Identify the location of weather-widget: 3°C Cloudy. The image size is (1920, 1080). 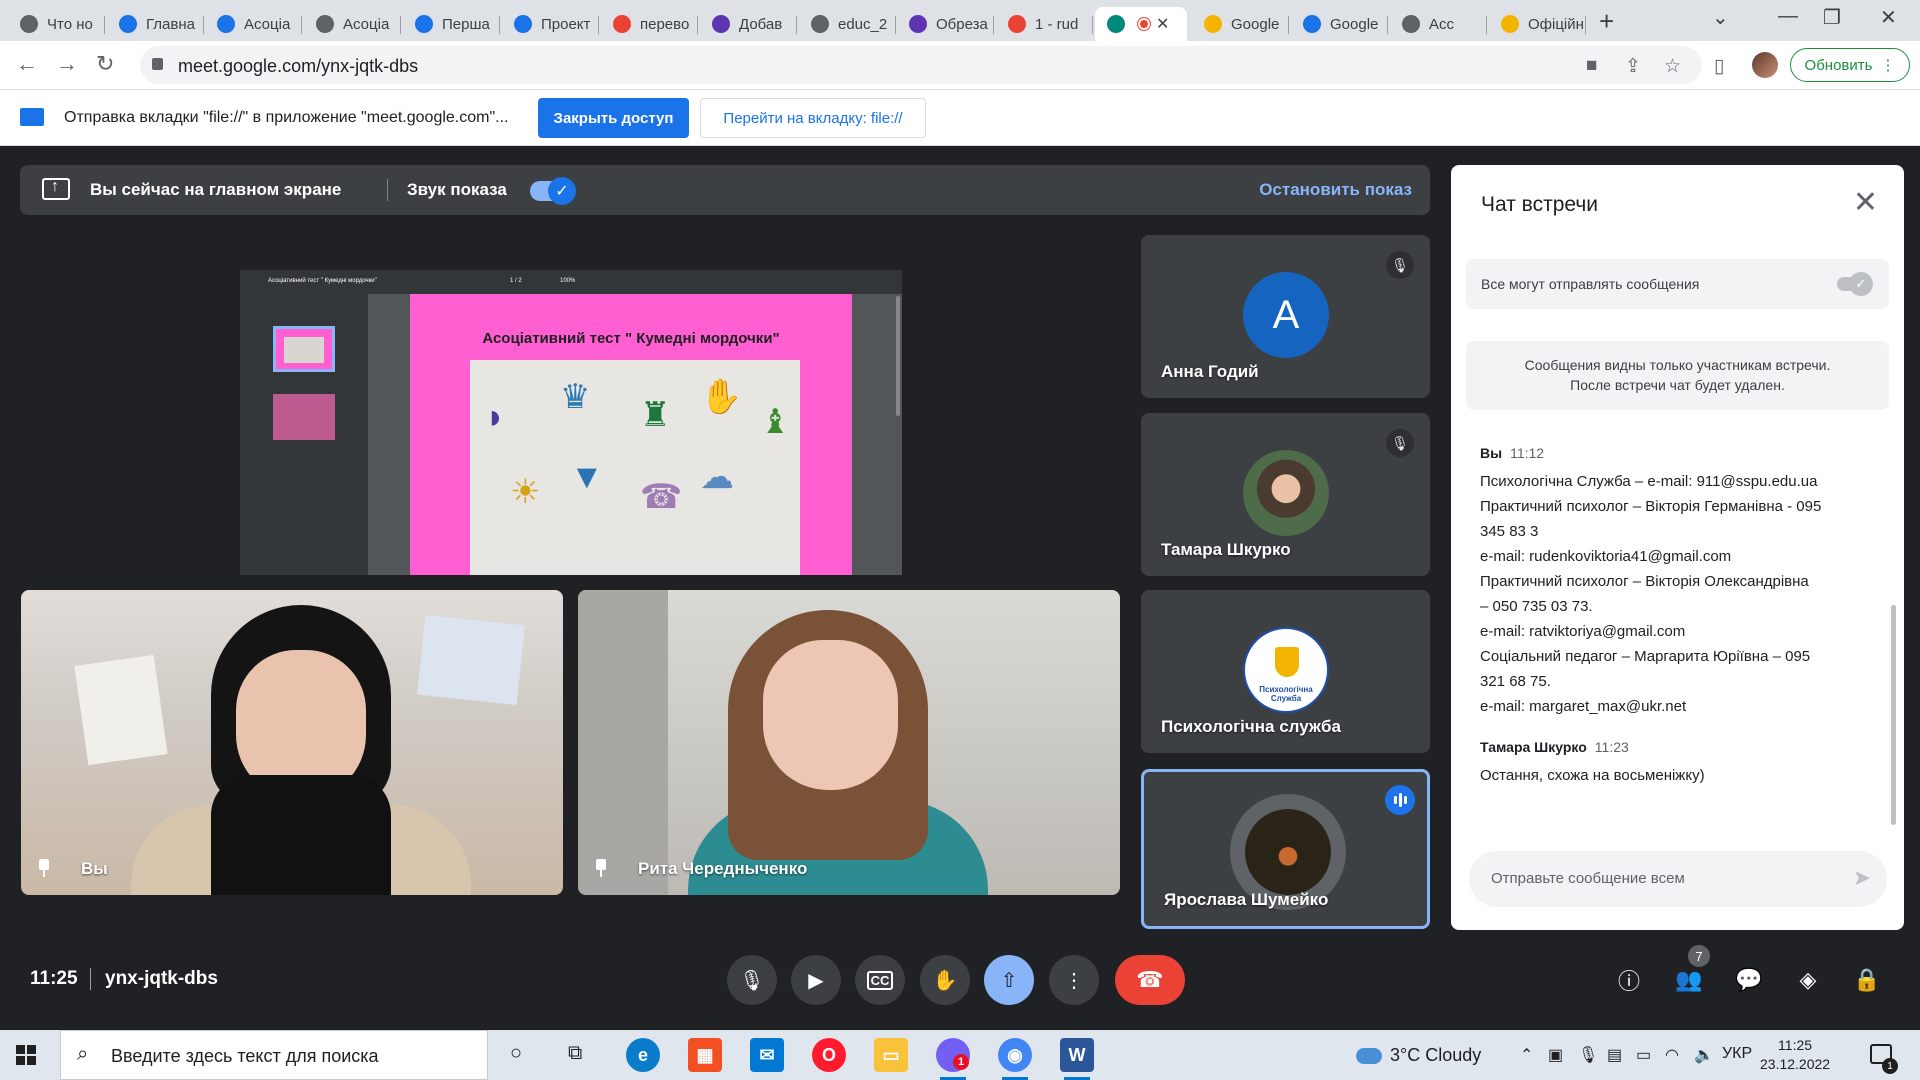
(1418, 1055).